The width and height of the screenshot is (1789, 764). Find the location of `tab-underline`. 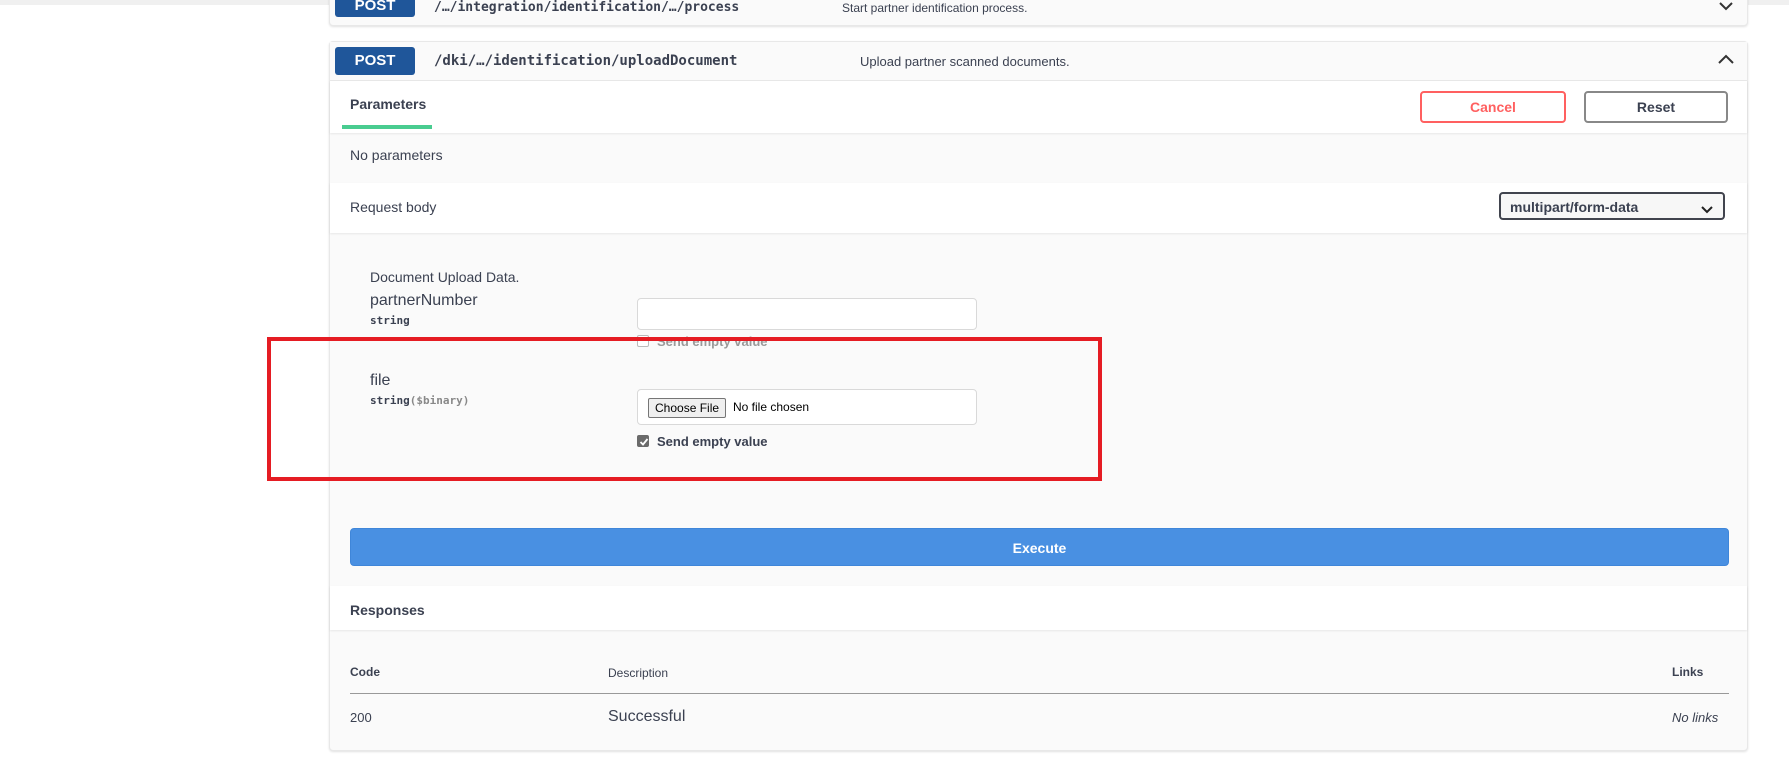

tab-underline is located at coordinates (387, 127).